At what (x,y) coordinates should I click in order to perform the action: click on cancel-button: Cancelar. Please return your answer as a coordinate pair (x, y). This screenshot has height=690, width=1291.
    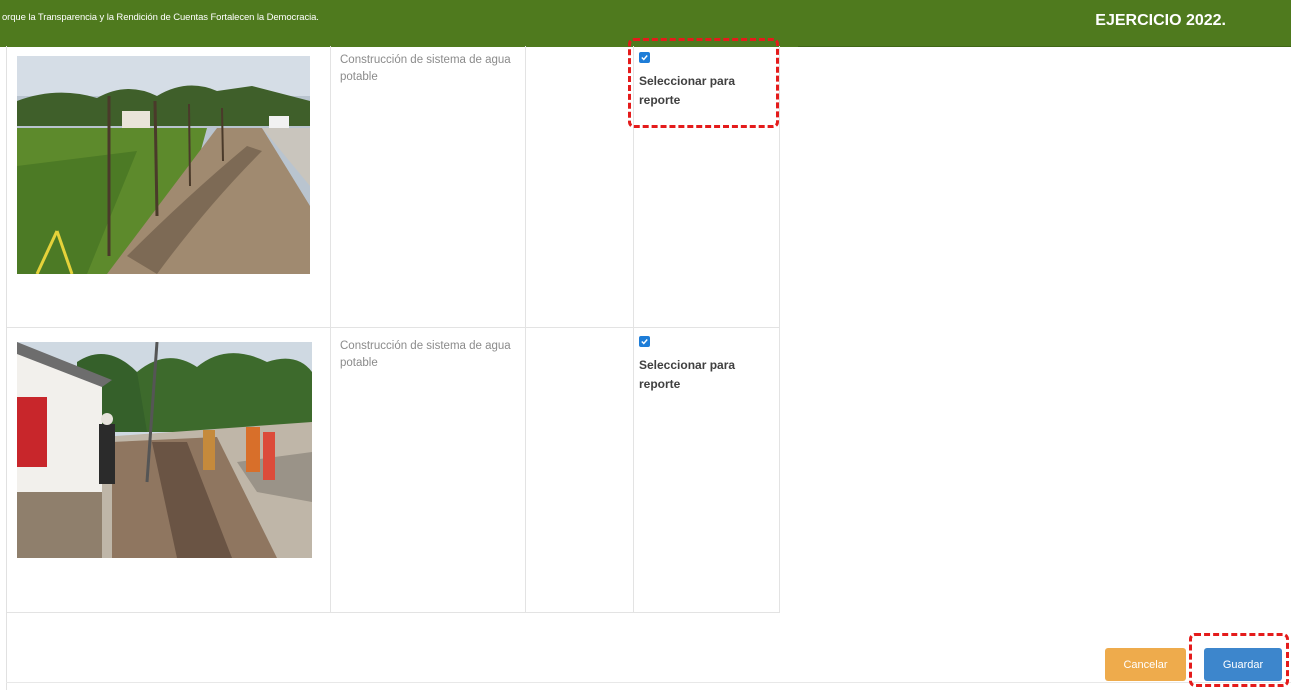
    Looking at the image, I should click on (1145, 664).